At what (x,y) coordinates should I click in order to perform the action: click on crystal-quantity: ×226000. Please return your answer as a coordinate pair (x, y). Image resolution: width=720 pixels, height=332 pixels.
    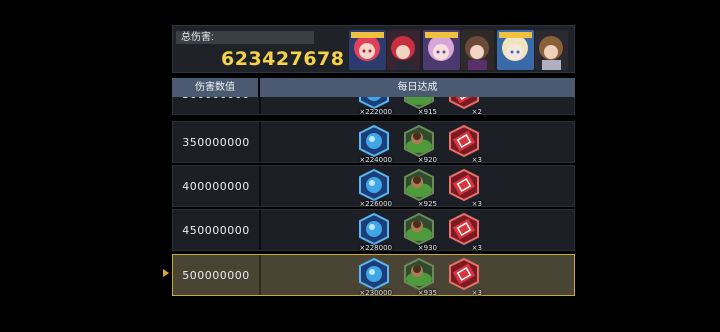
    Looking at the image, I should click on (375, 204).